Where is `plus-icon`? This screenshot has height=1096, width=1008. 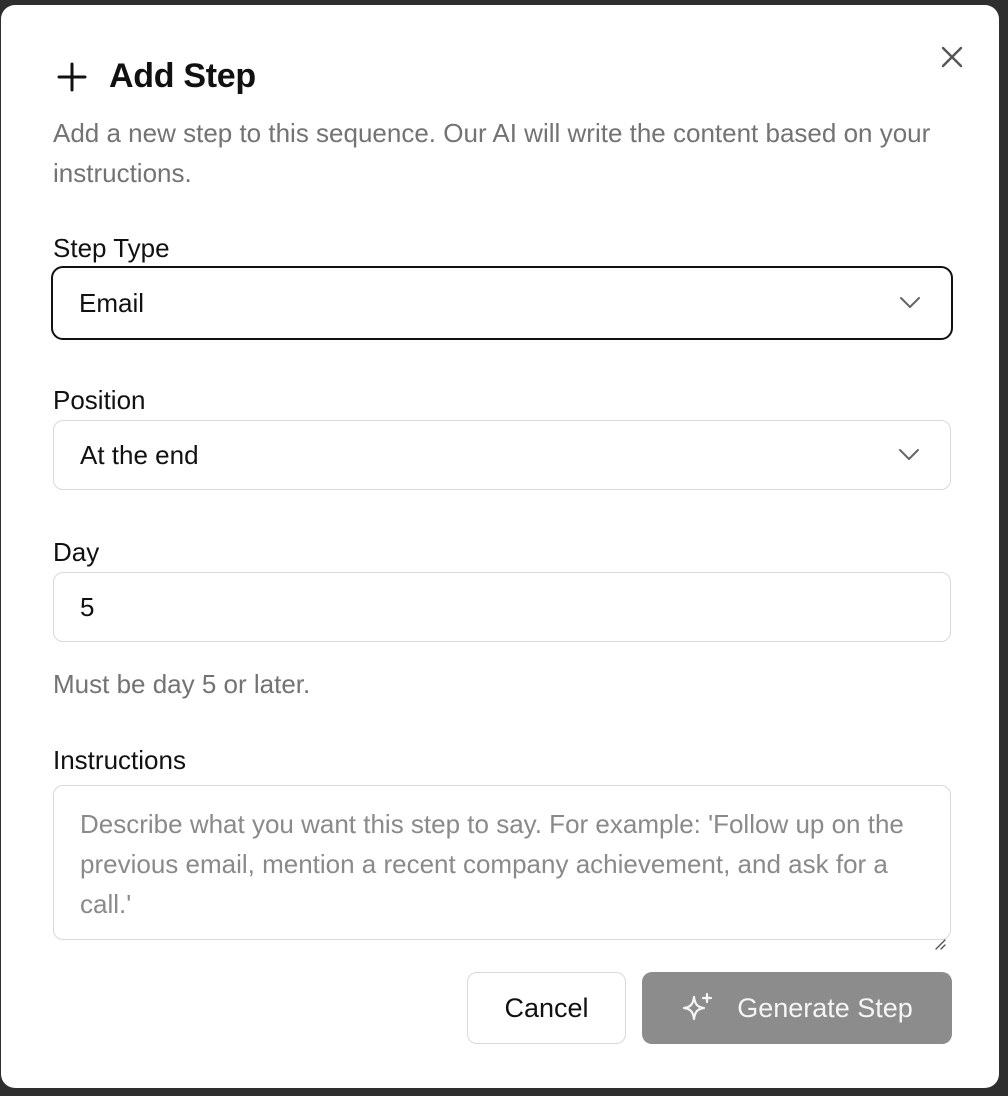 plus-icon is located at coordinates (72, 77).